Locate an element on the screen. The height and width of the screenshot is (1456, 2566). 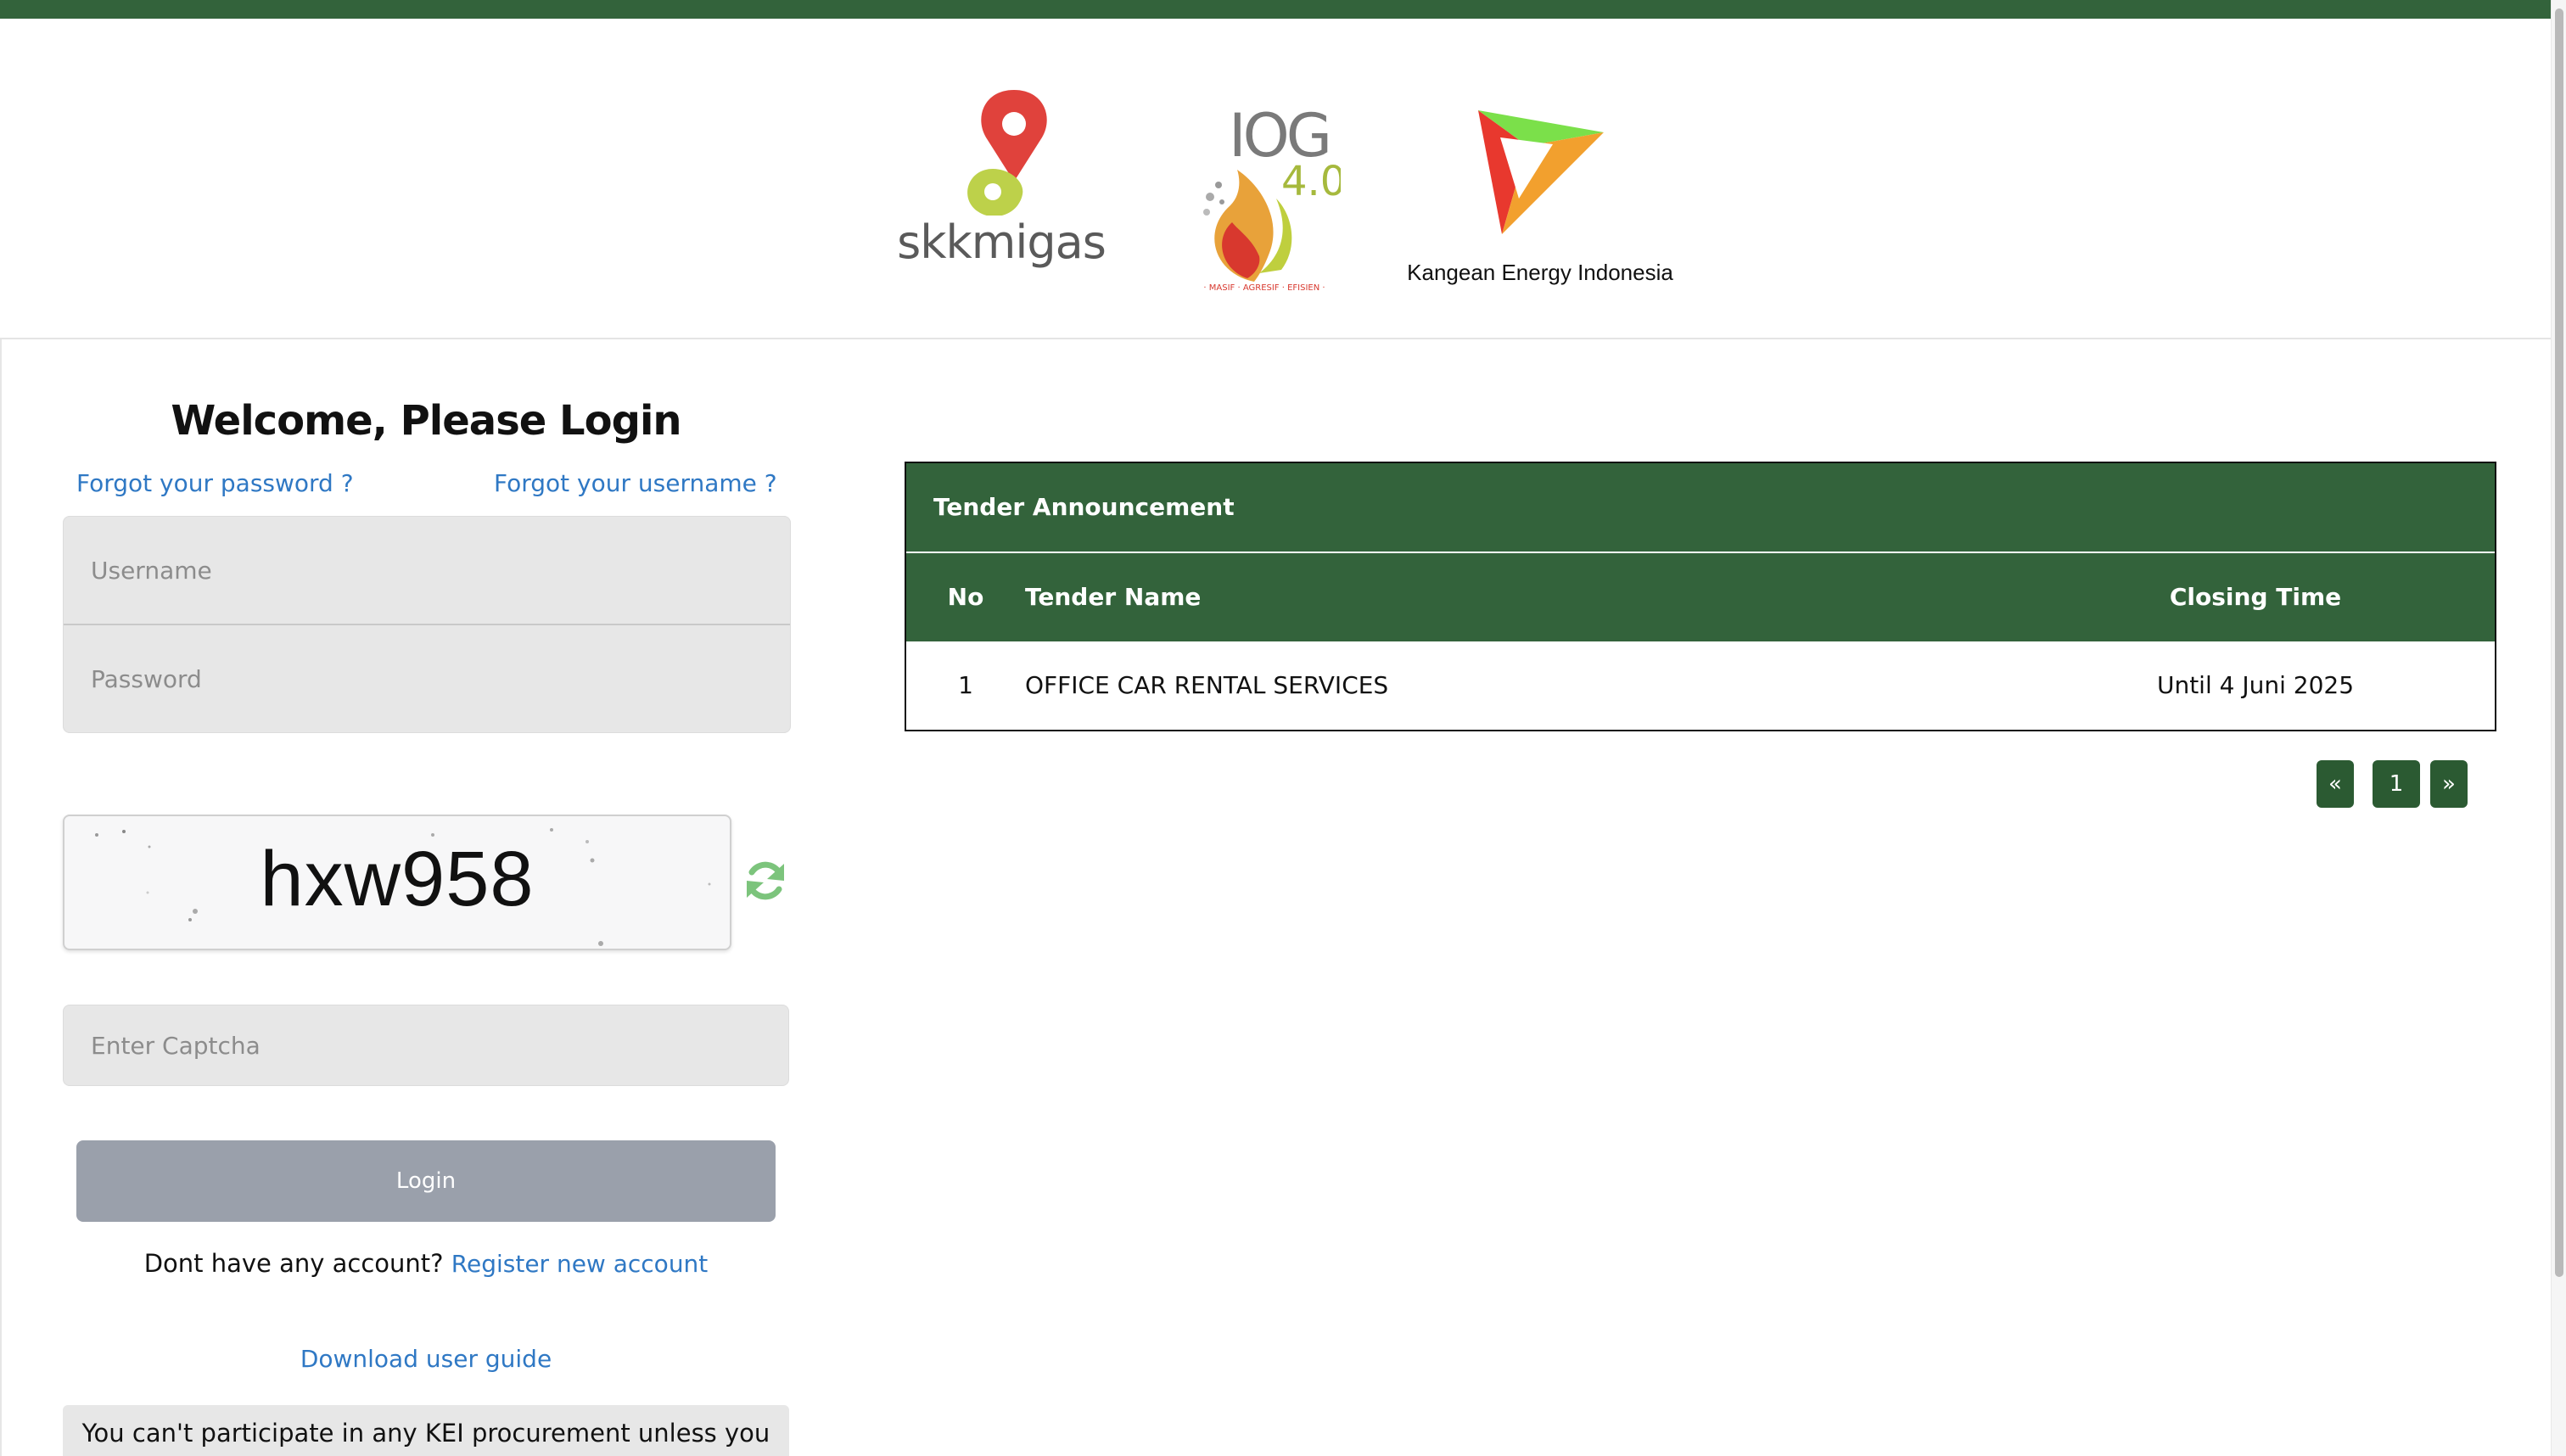
kei-mark-icon is located at coordinates (1541, 172).